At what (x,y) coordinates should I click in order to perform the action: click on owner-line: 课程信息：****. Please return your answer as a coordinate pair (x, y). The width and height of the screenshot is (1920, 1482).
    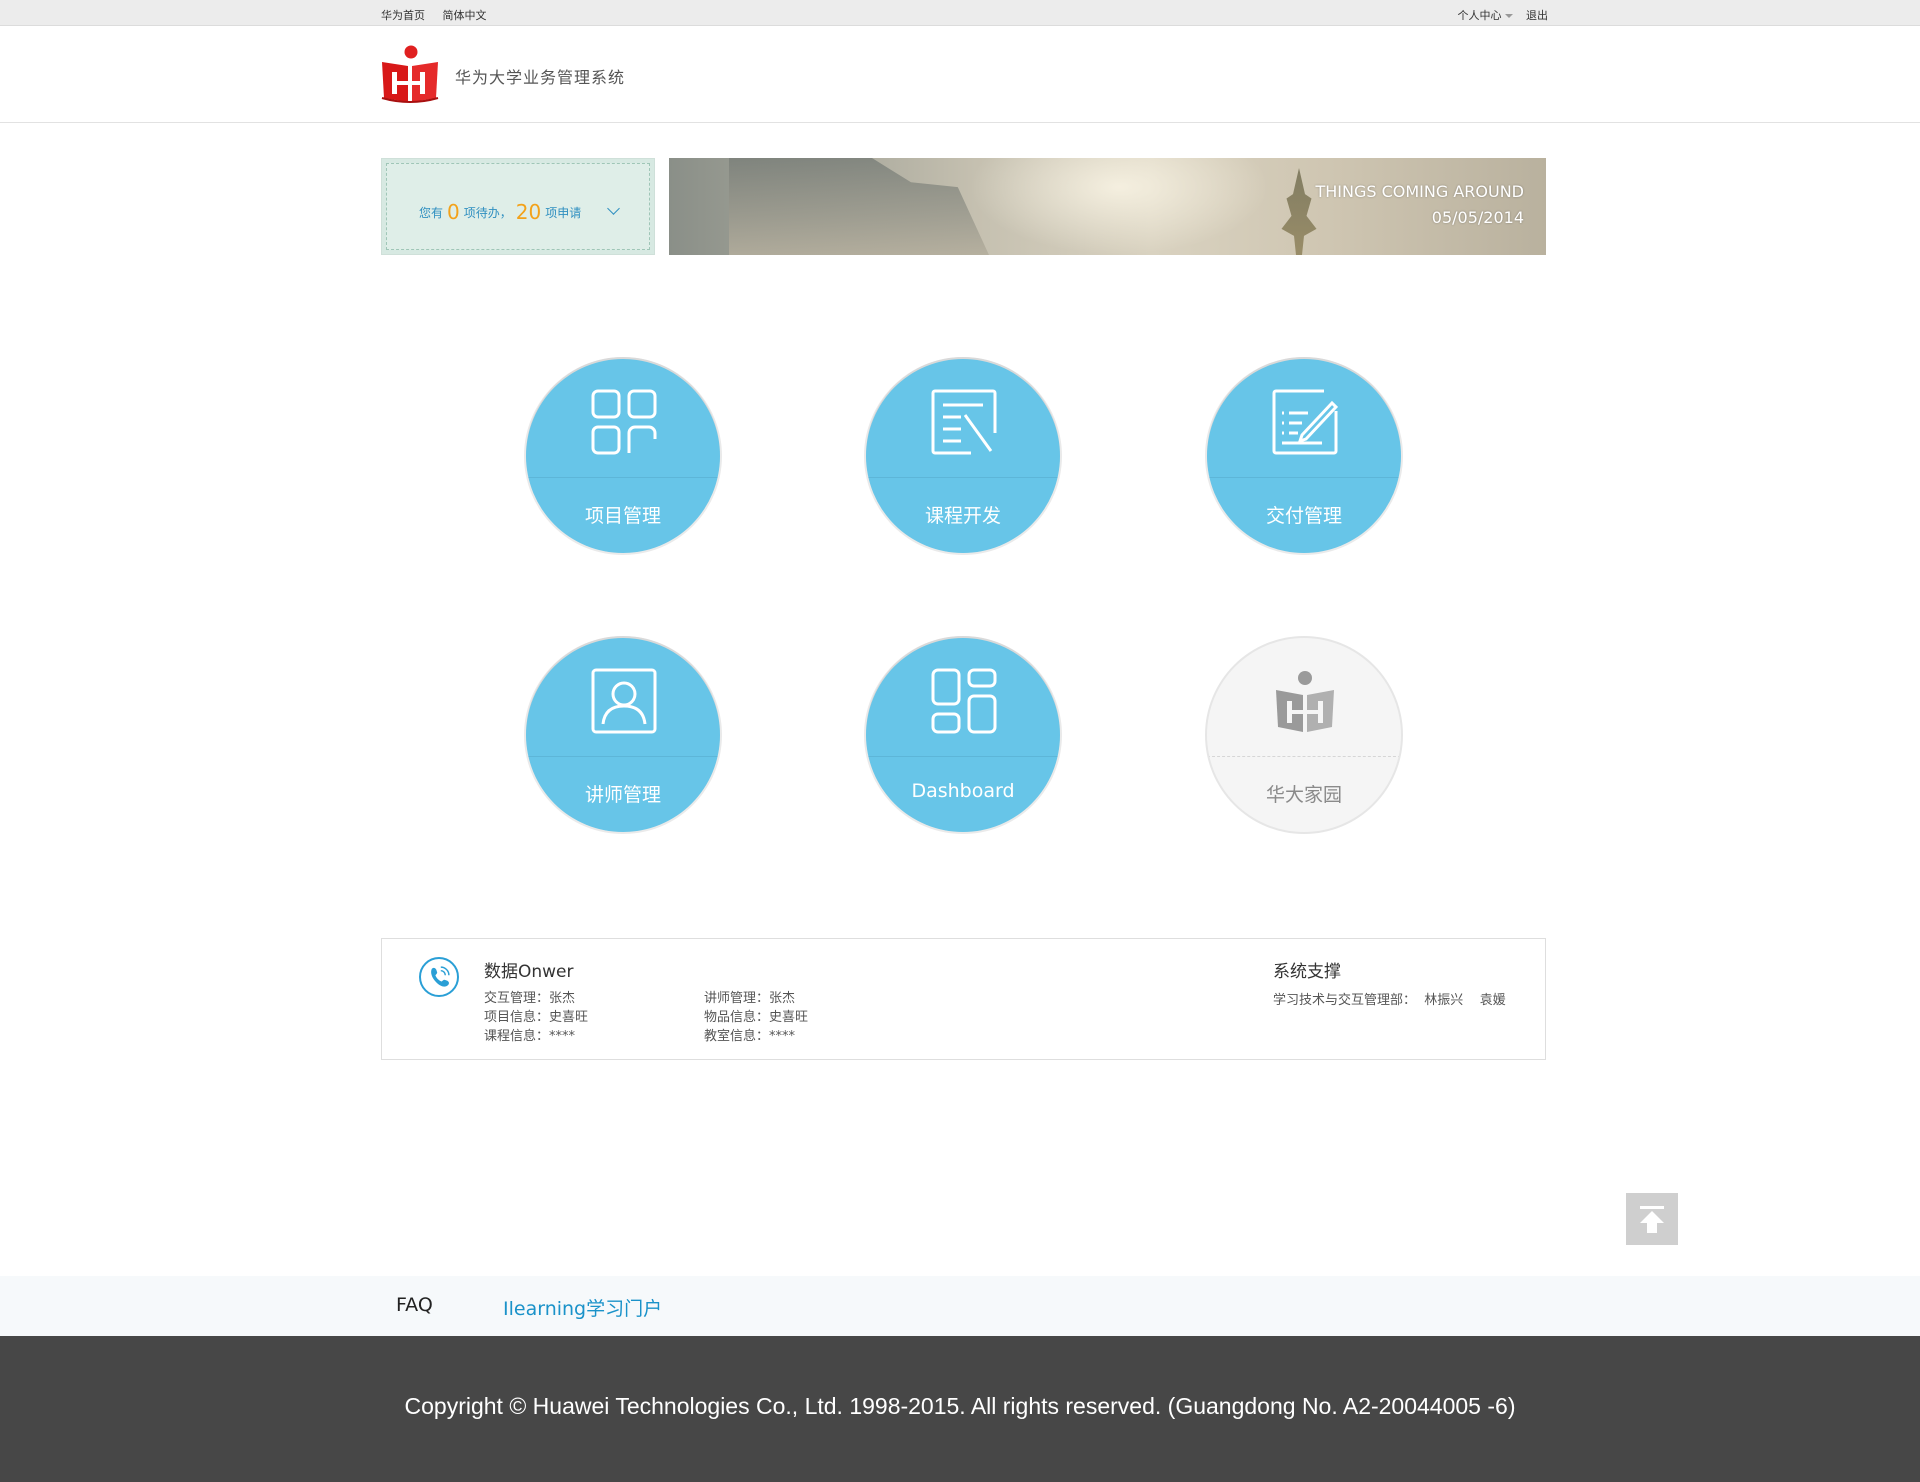
    Looking at the image, I should click on (530, 1036).